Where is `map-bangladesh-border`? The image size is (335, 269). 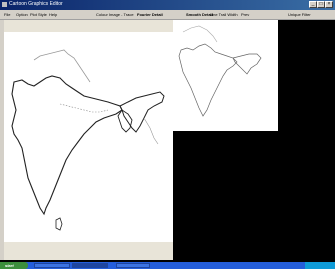 map-bangladesh-border is located at coordinates (125, 121).